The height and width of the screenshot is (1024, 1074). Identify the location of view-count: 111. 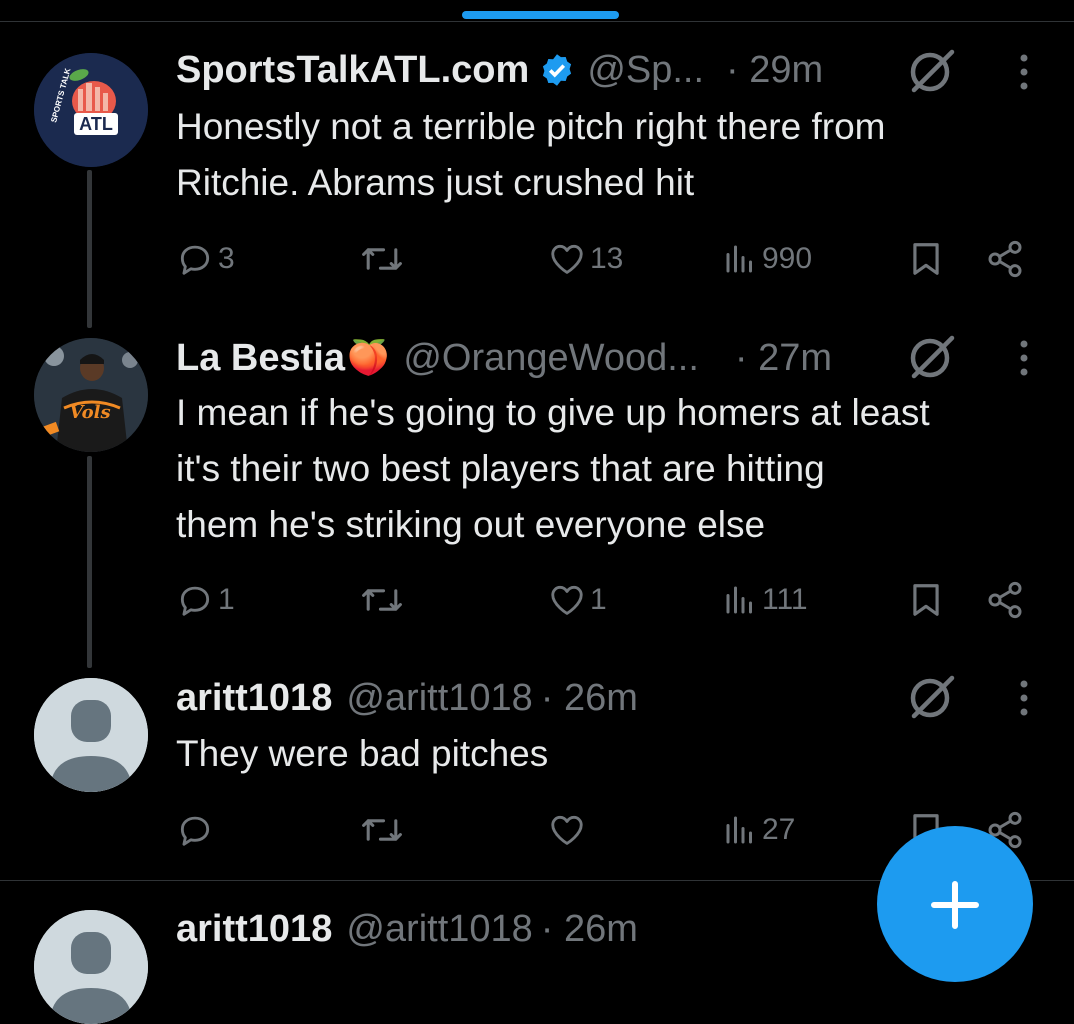
(785, 599).